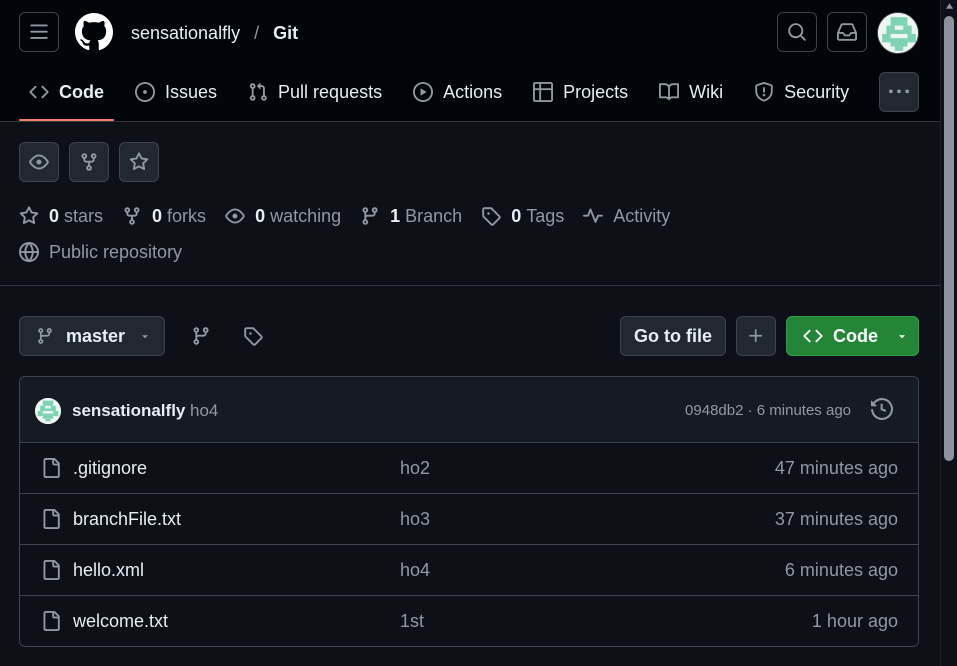  I want to click on file-commit-message: ho2, so click(415, 468).